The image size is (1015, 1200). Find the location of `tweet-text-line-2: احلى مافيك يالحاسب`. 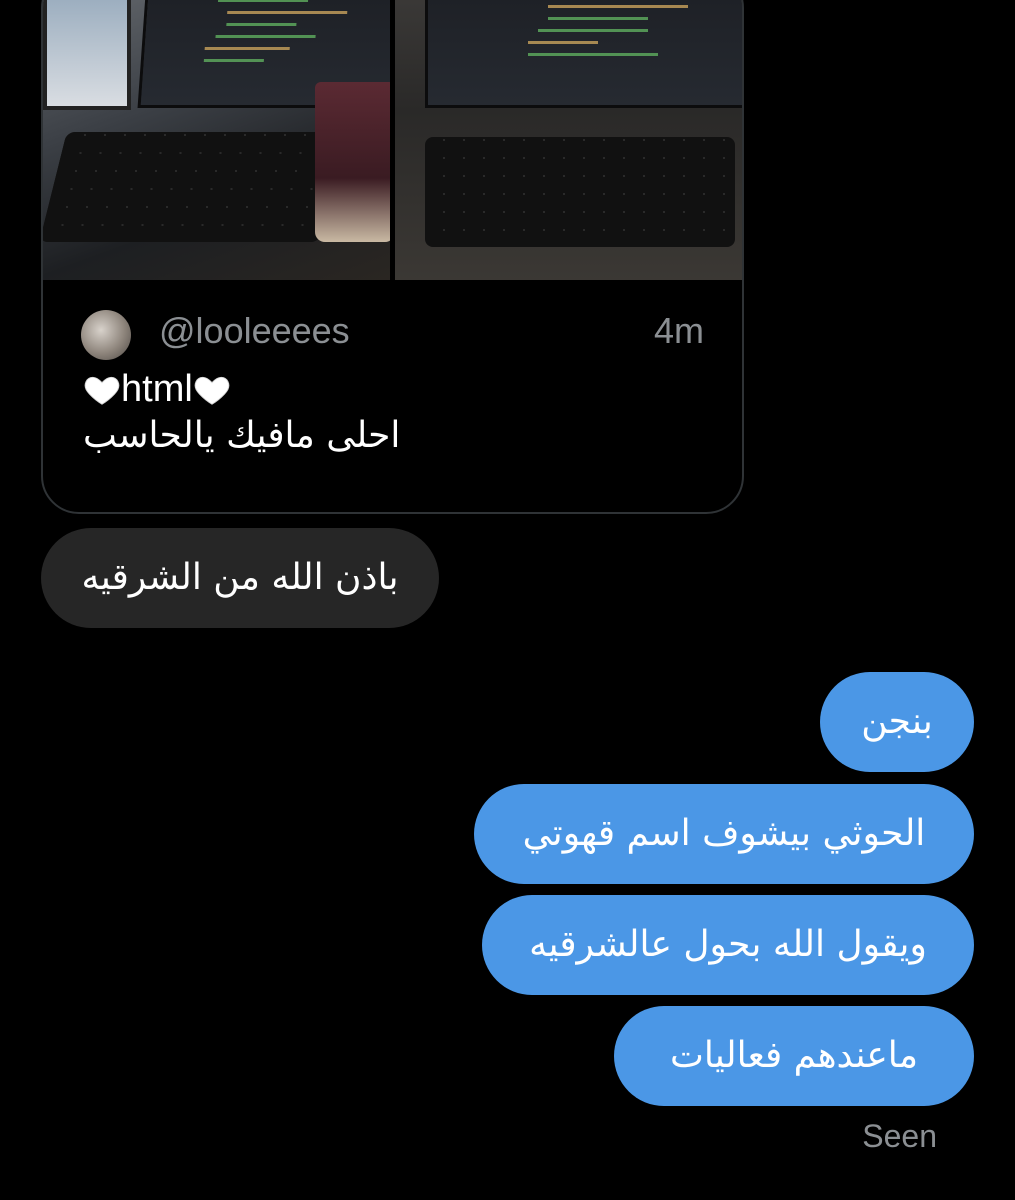

tweet-text-line-2: احلى مافيك يالحاسب is located at coordinates (242, 435).